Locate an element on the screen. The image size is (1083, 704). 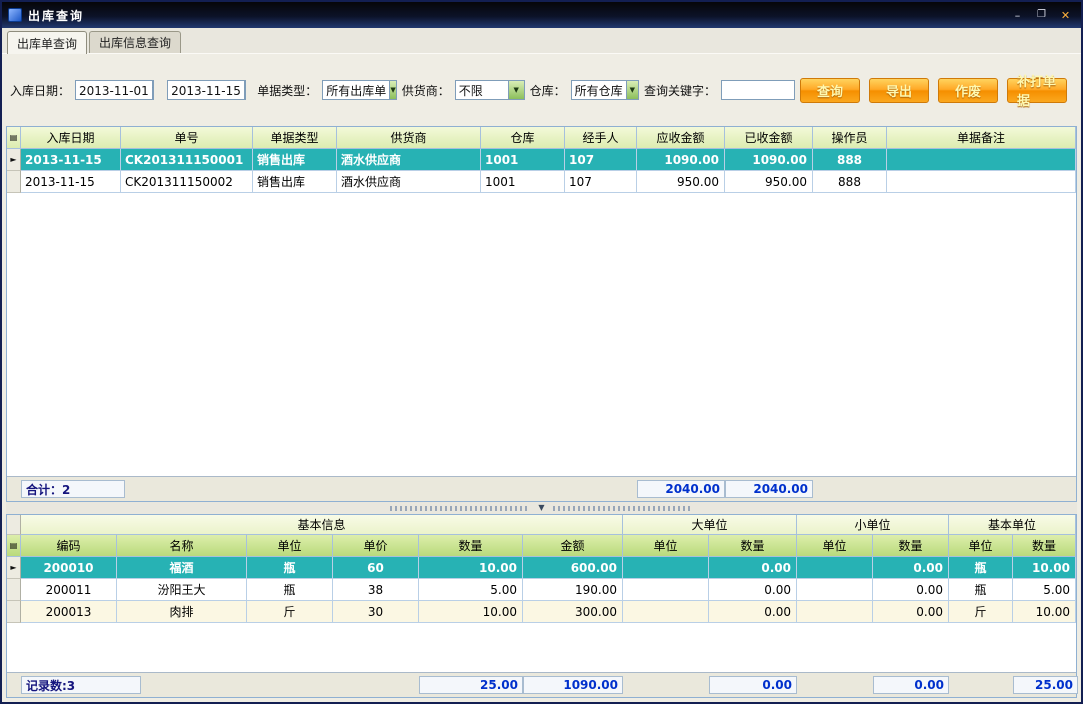
warehouse-select: 所有仓库 ▼ is located at coordinates (604, 90).